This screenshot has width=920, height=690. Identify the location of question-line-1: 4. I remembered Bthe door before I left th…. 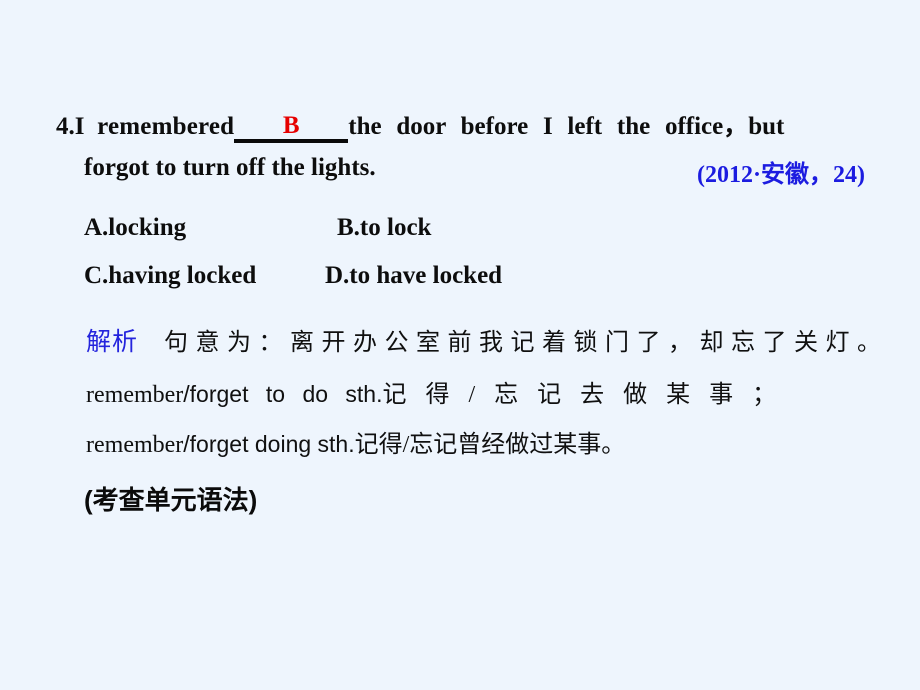
(465, 124).